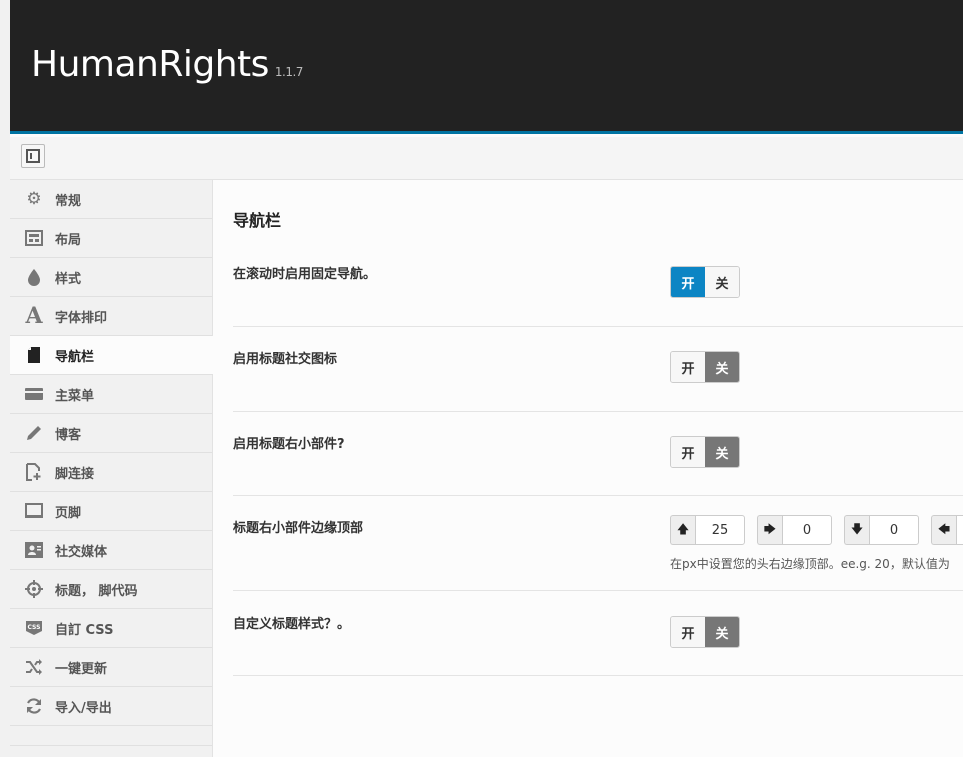 The width and height of the screenshot is (963, 757). I want to click on expand-toggle-button, so click(33, 156).